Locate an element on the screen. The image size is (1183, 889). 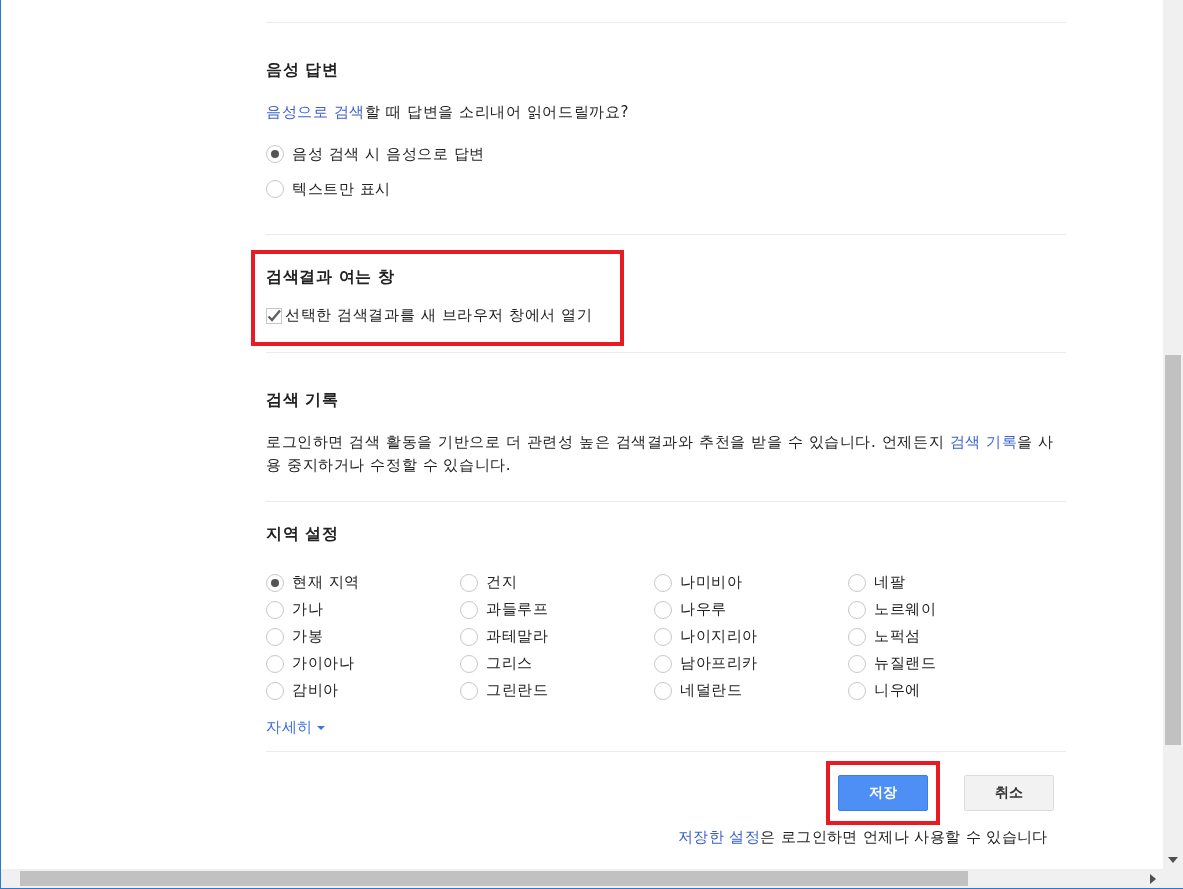
saved-settings-link: 저장한 설정 is located at coordinates (719, 837).